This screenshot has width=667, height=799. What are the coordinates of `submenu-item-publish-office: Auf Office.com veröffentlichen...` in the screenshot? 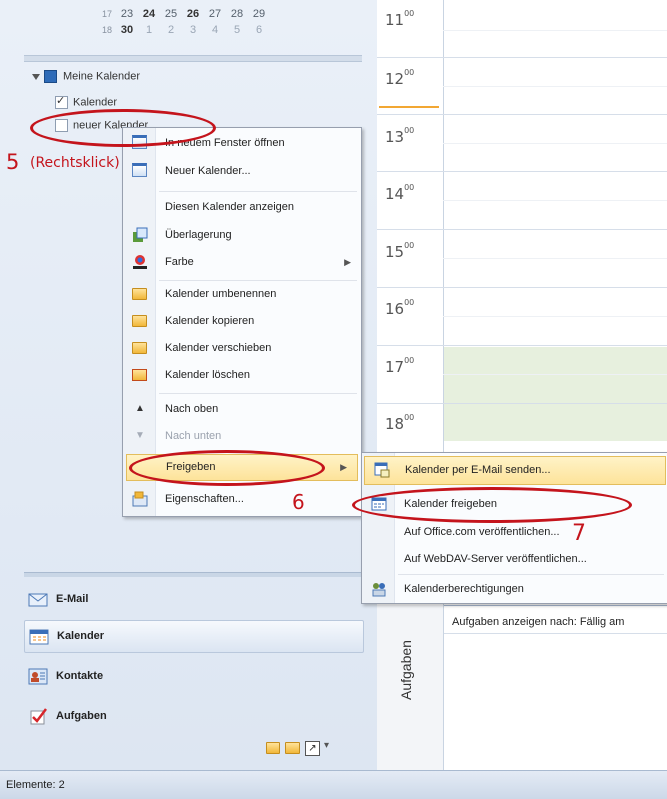 It's located at (514, 532).